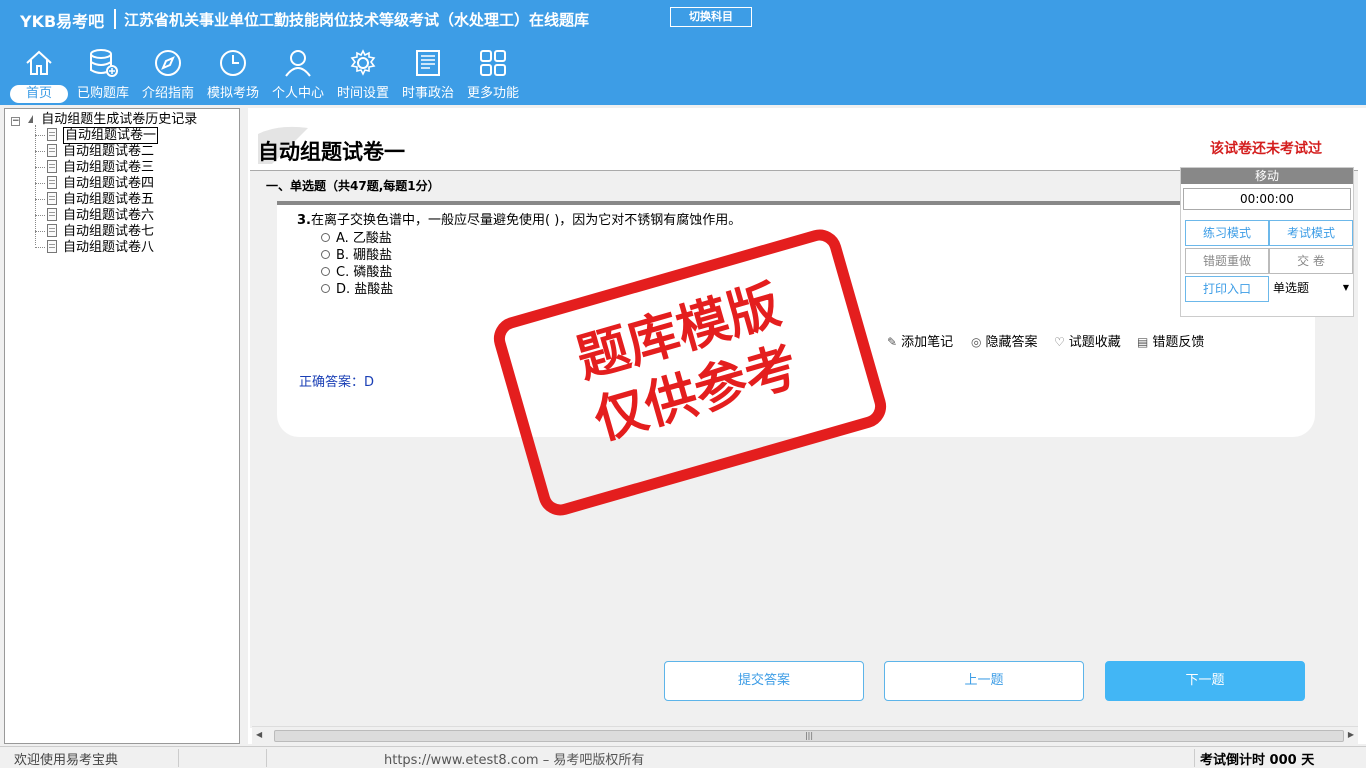 The height and width of the screenshot is (768, 1366). Describe the element at coordinates (168, 77) in the screenshot. I see `nav-guide: 介绍指南` at that location.